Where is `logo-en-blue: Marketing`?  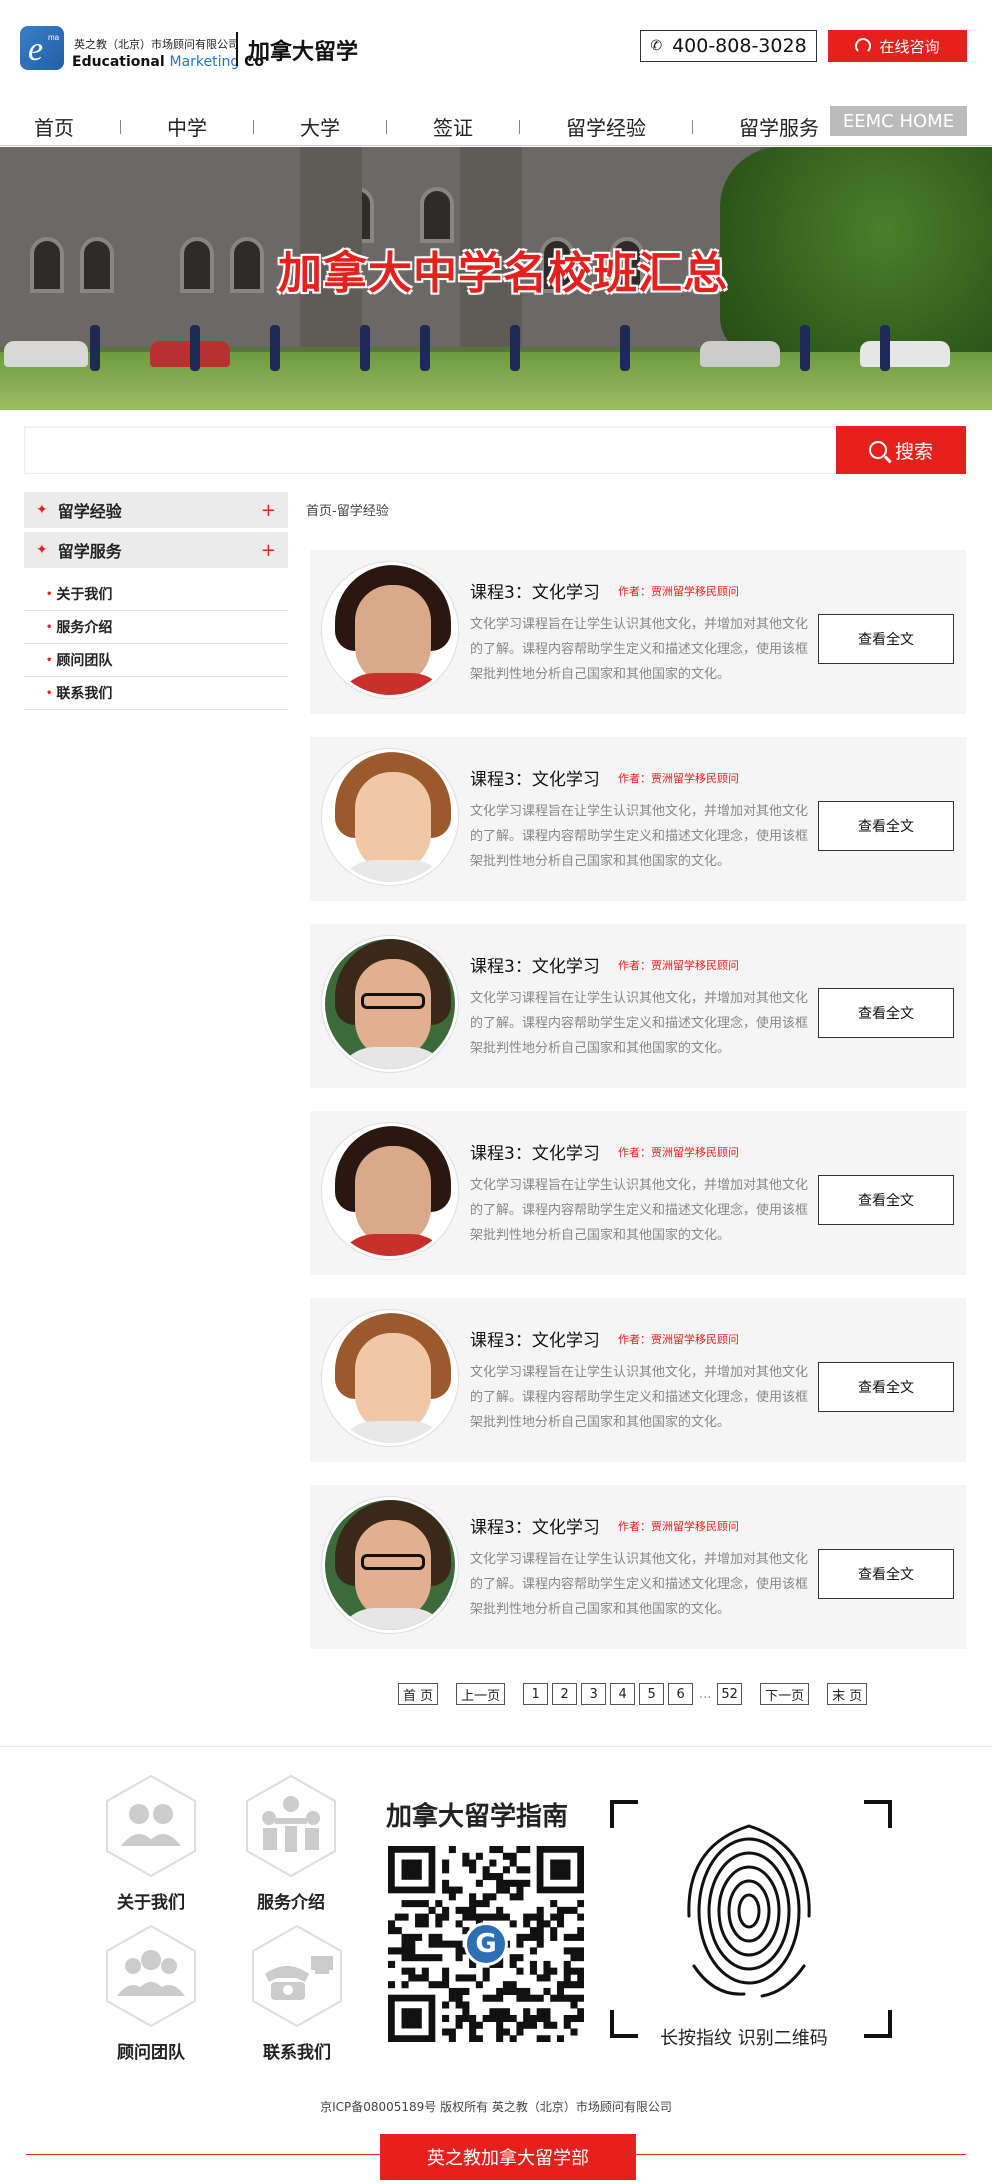 logo-en-blue: Marketing is located at coordinates (204, 62).